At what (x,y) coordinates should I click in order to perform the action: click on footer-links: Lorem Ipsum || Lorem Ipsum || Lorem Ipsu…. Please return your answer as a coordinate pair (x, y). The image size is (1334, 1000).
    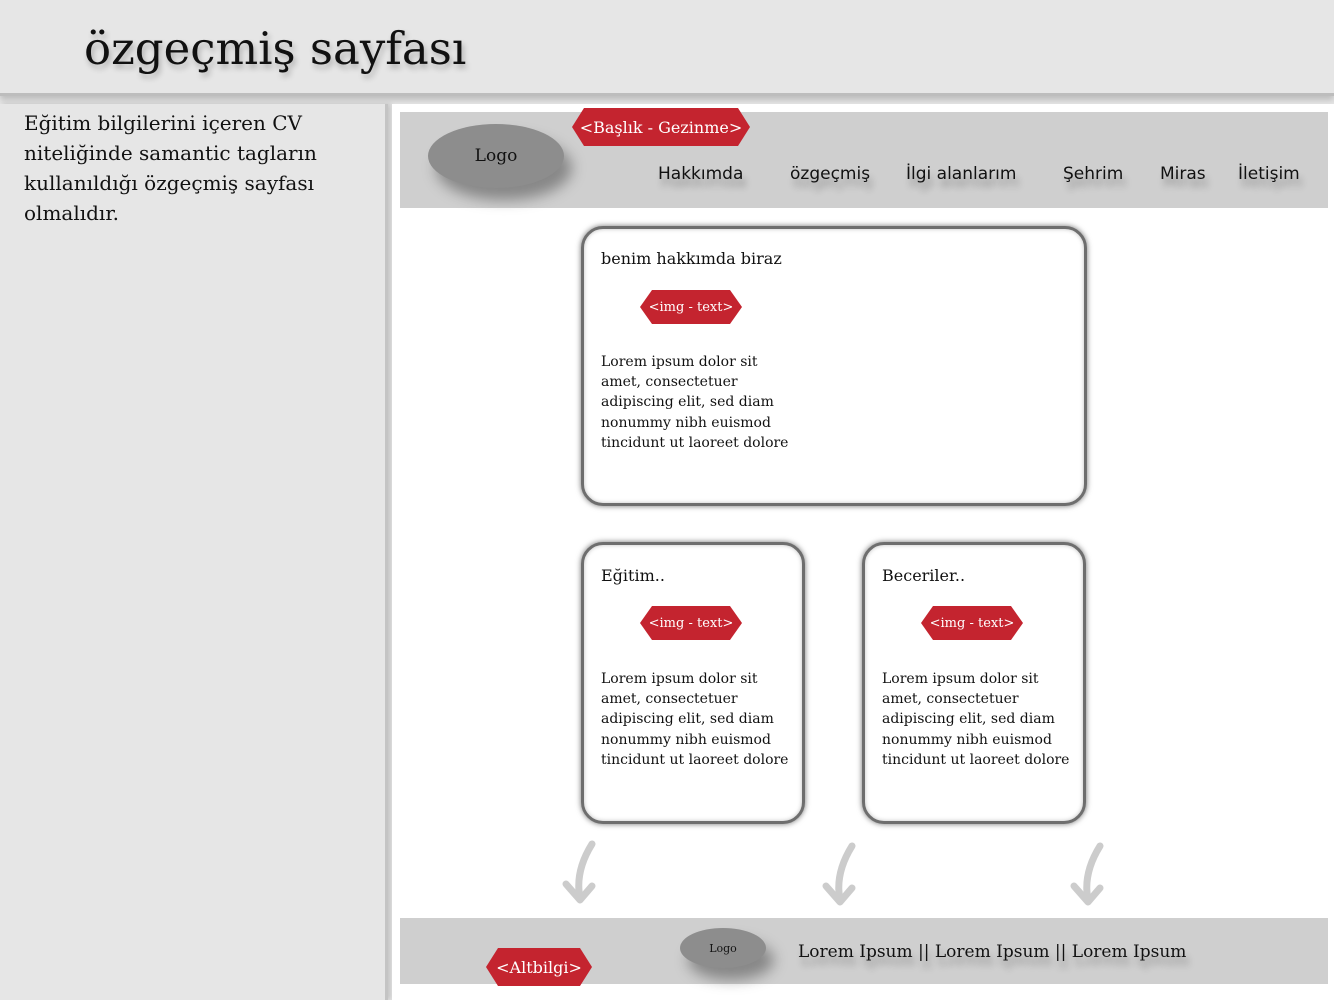
    Looking at the image, I should click on (992, 952).